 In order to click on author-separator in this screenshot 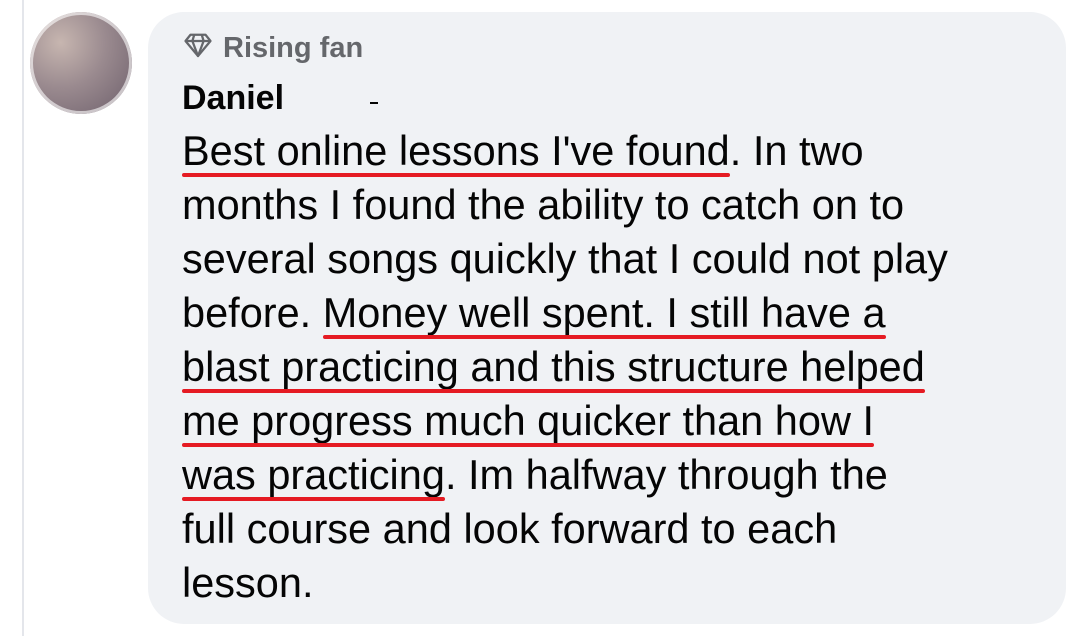, I will do `click(374, 103)`.